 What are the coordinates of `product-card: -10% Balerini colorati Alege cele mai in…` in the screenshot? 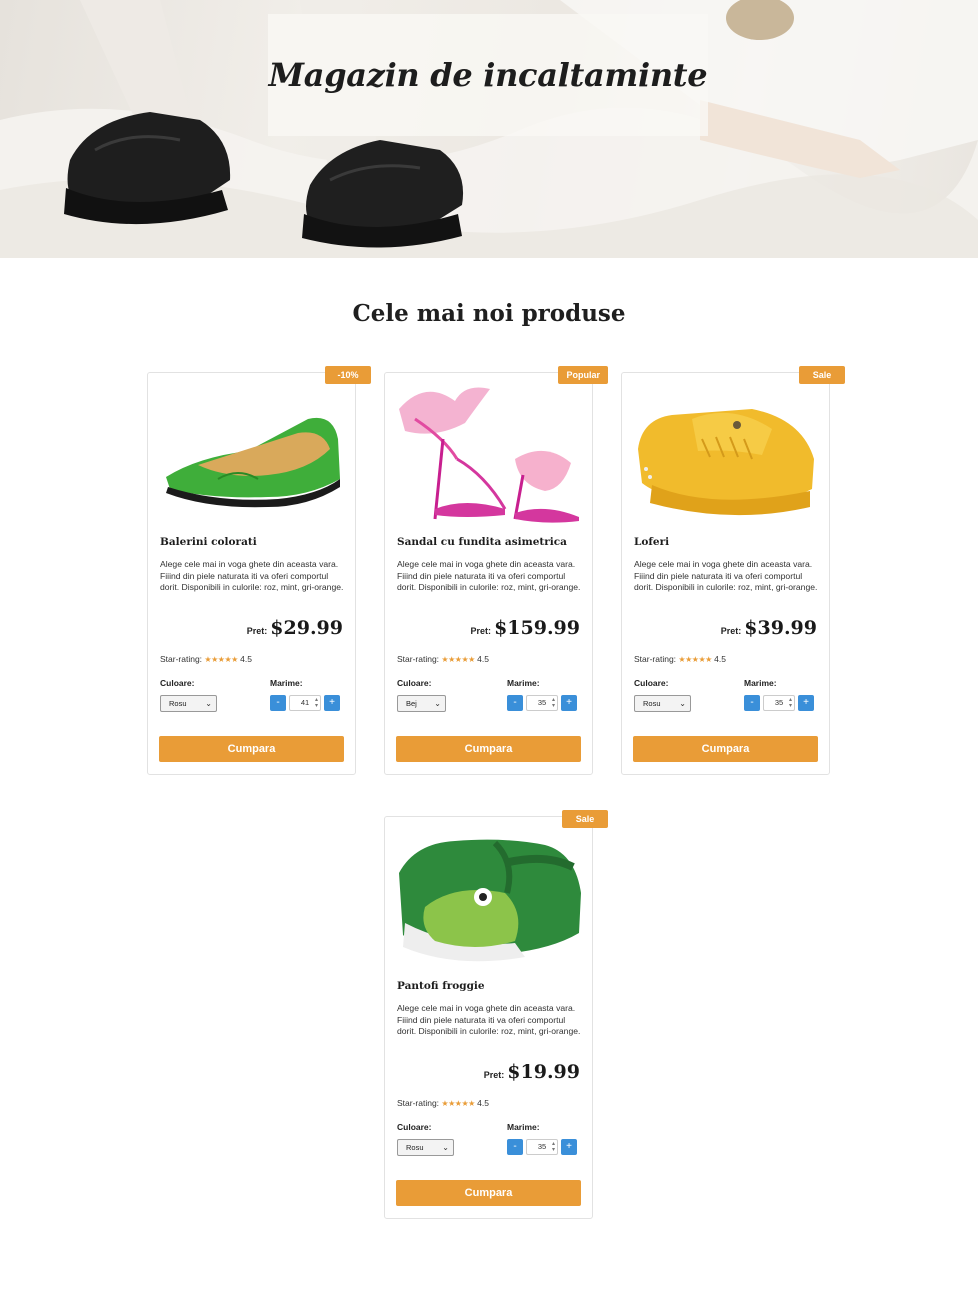 It's located at (259, 570).